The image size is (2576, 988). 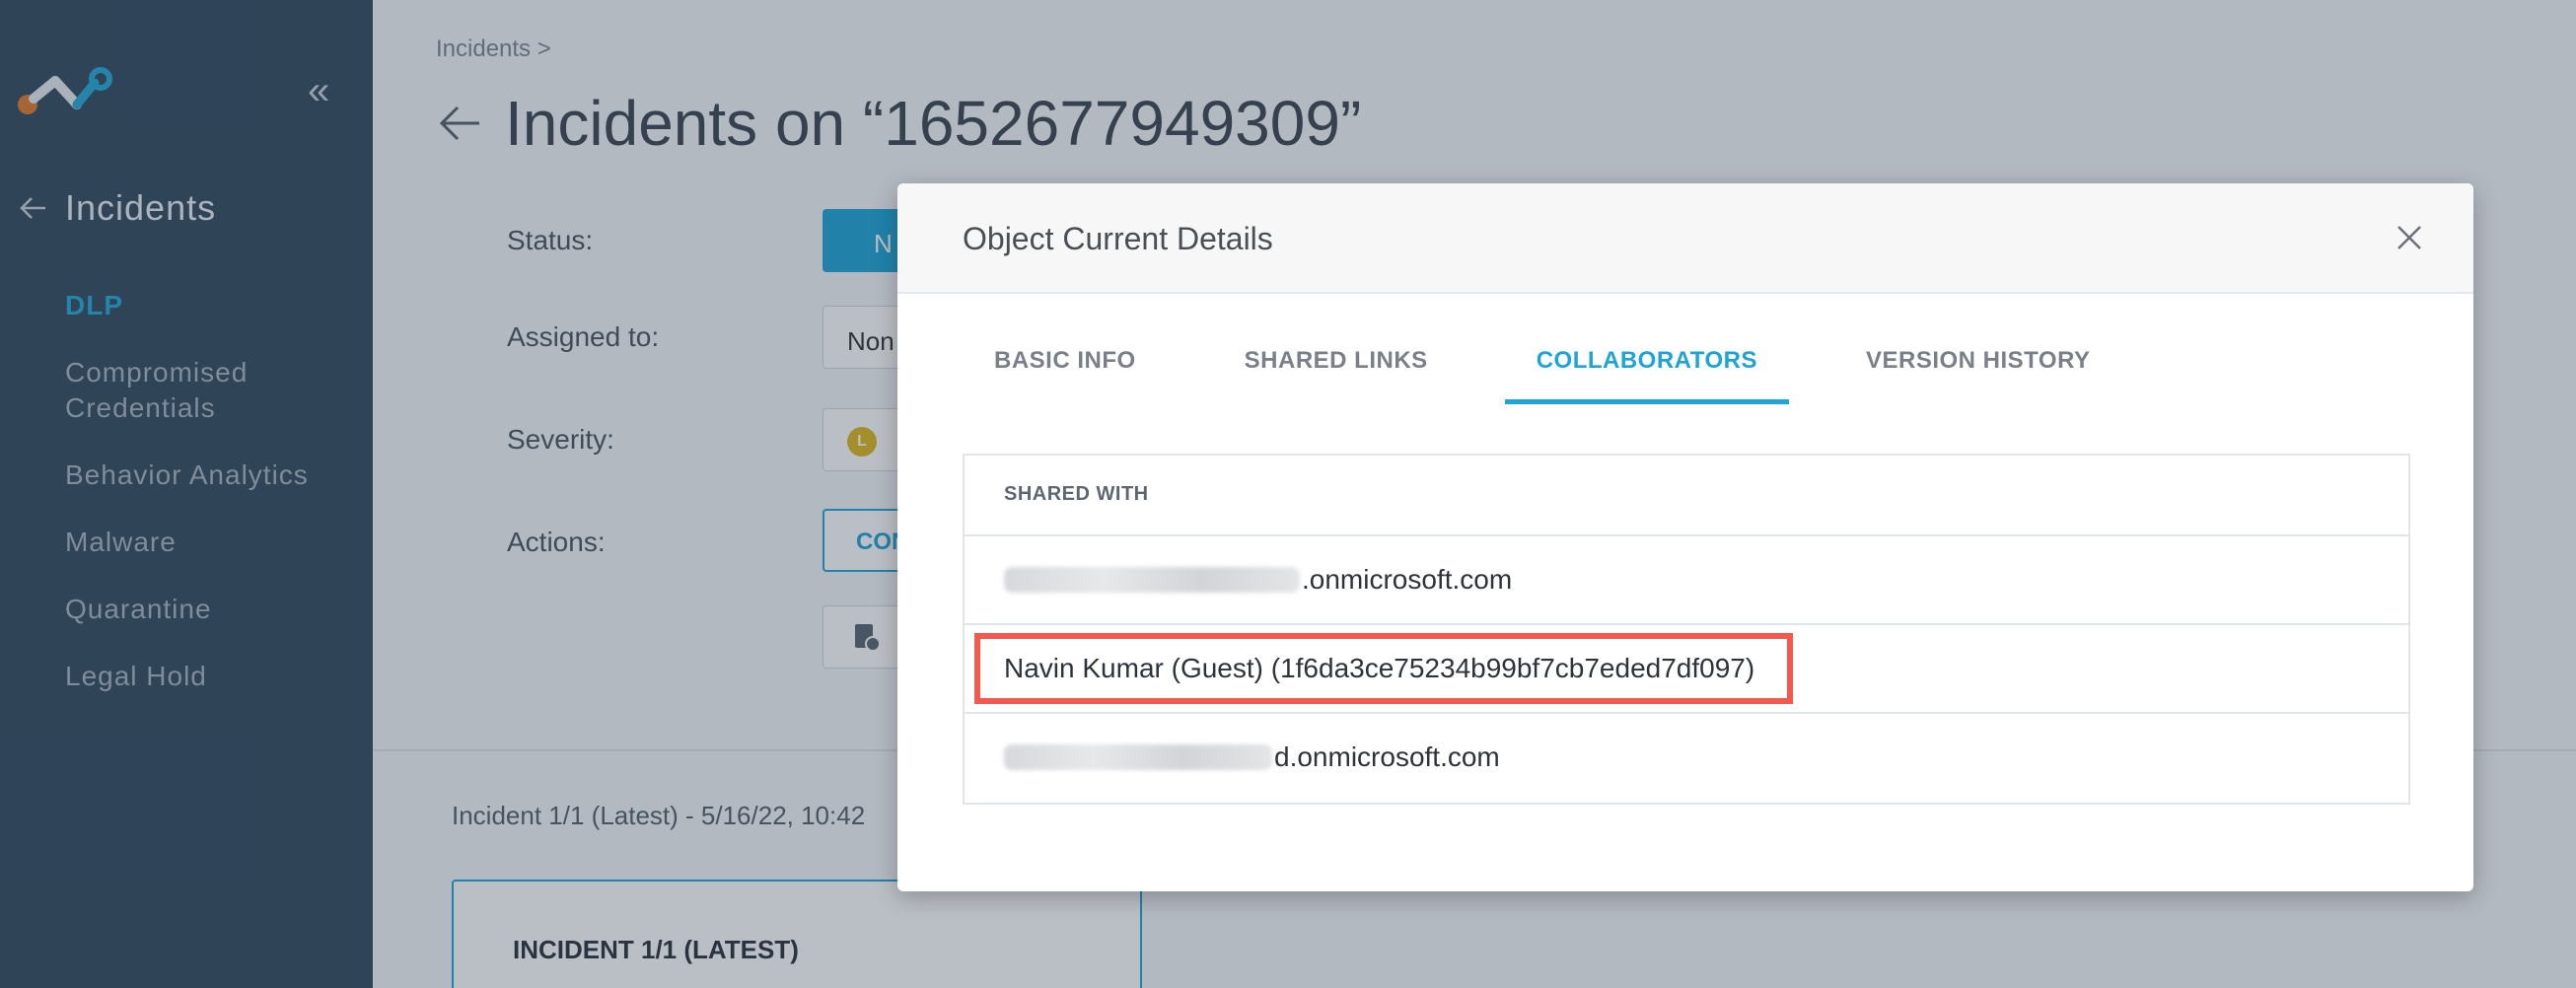 What do you see at coordinates (2409, 238) in the screenshot?
I see `close-icon` at bounding box center [2409, 238].